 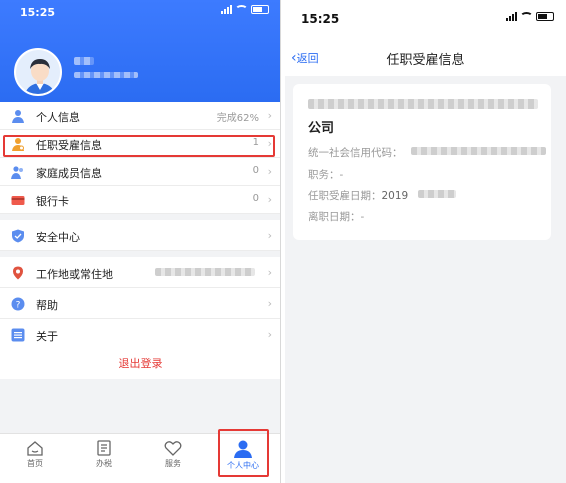 I want to click on employment-card: 公司 统一社会信用代码： 职务：- 任职受雇日期：2019 离职日期：-, so click(x=422, y=162).